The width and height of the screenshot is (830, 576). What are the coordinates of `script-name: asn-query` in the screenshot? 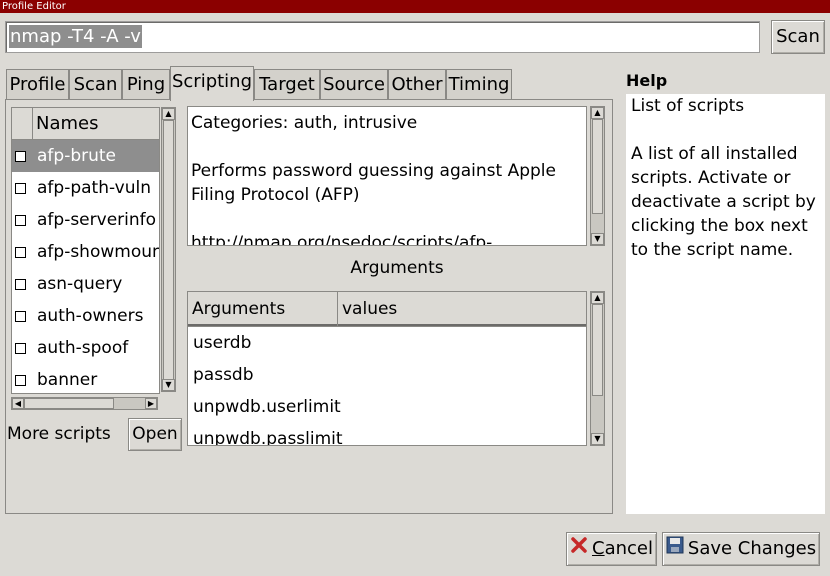 It's located at (80, 284).